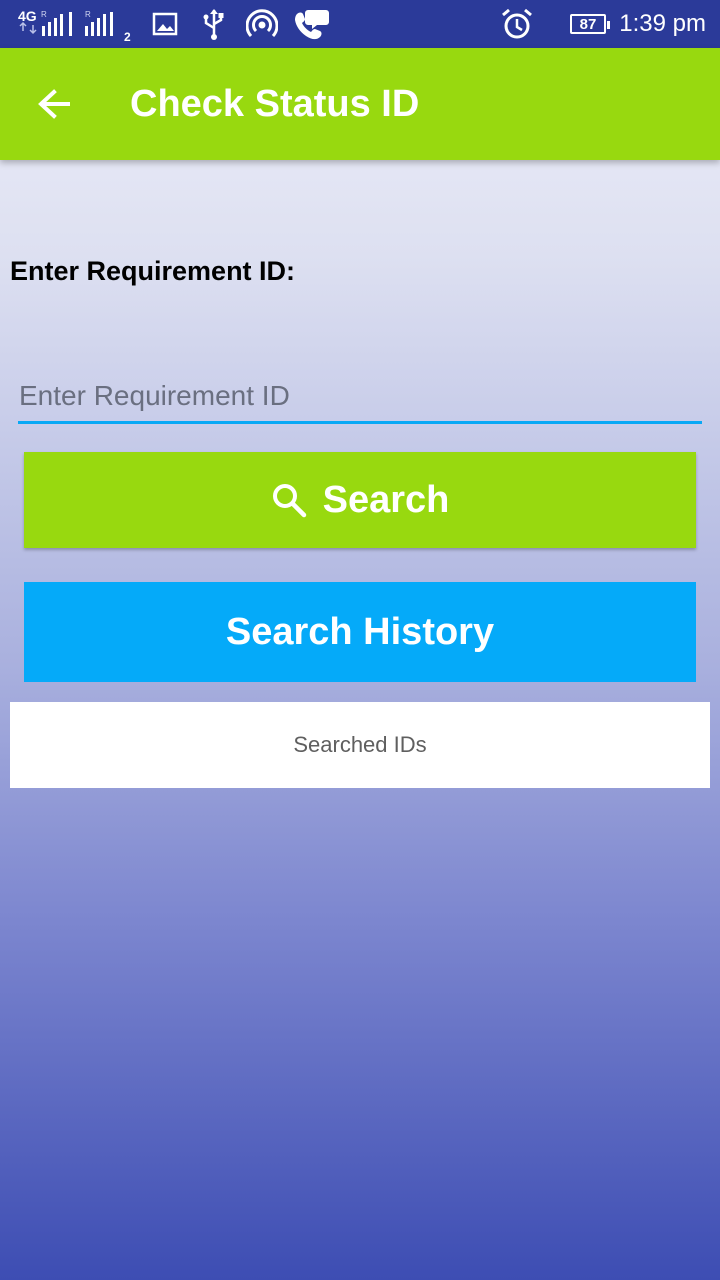 Image resolution: width=720 pixels, height=1280 pixels. I want to click on clock: 1:39 pm, so click(662, 23).